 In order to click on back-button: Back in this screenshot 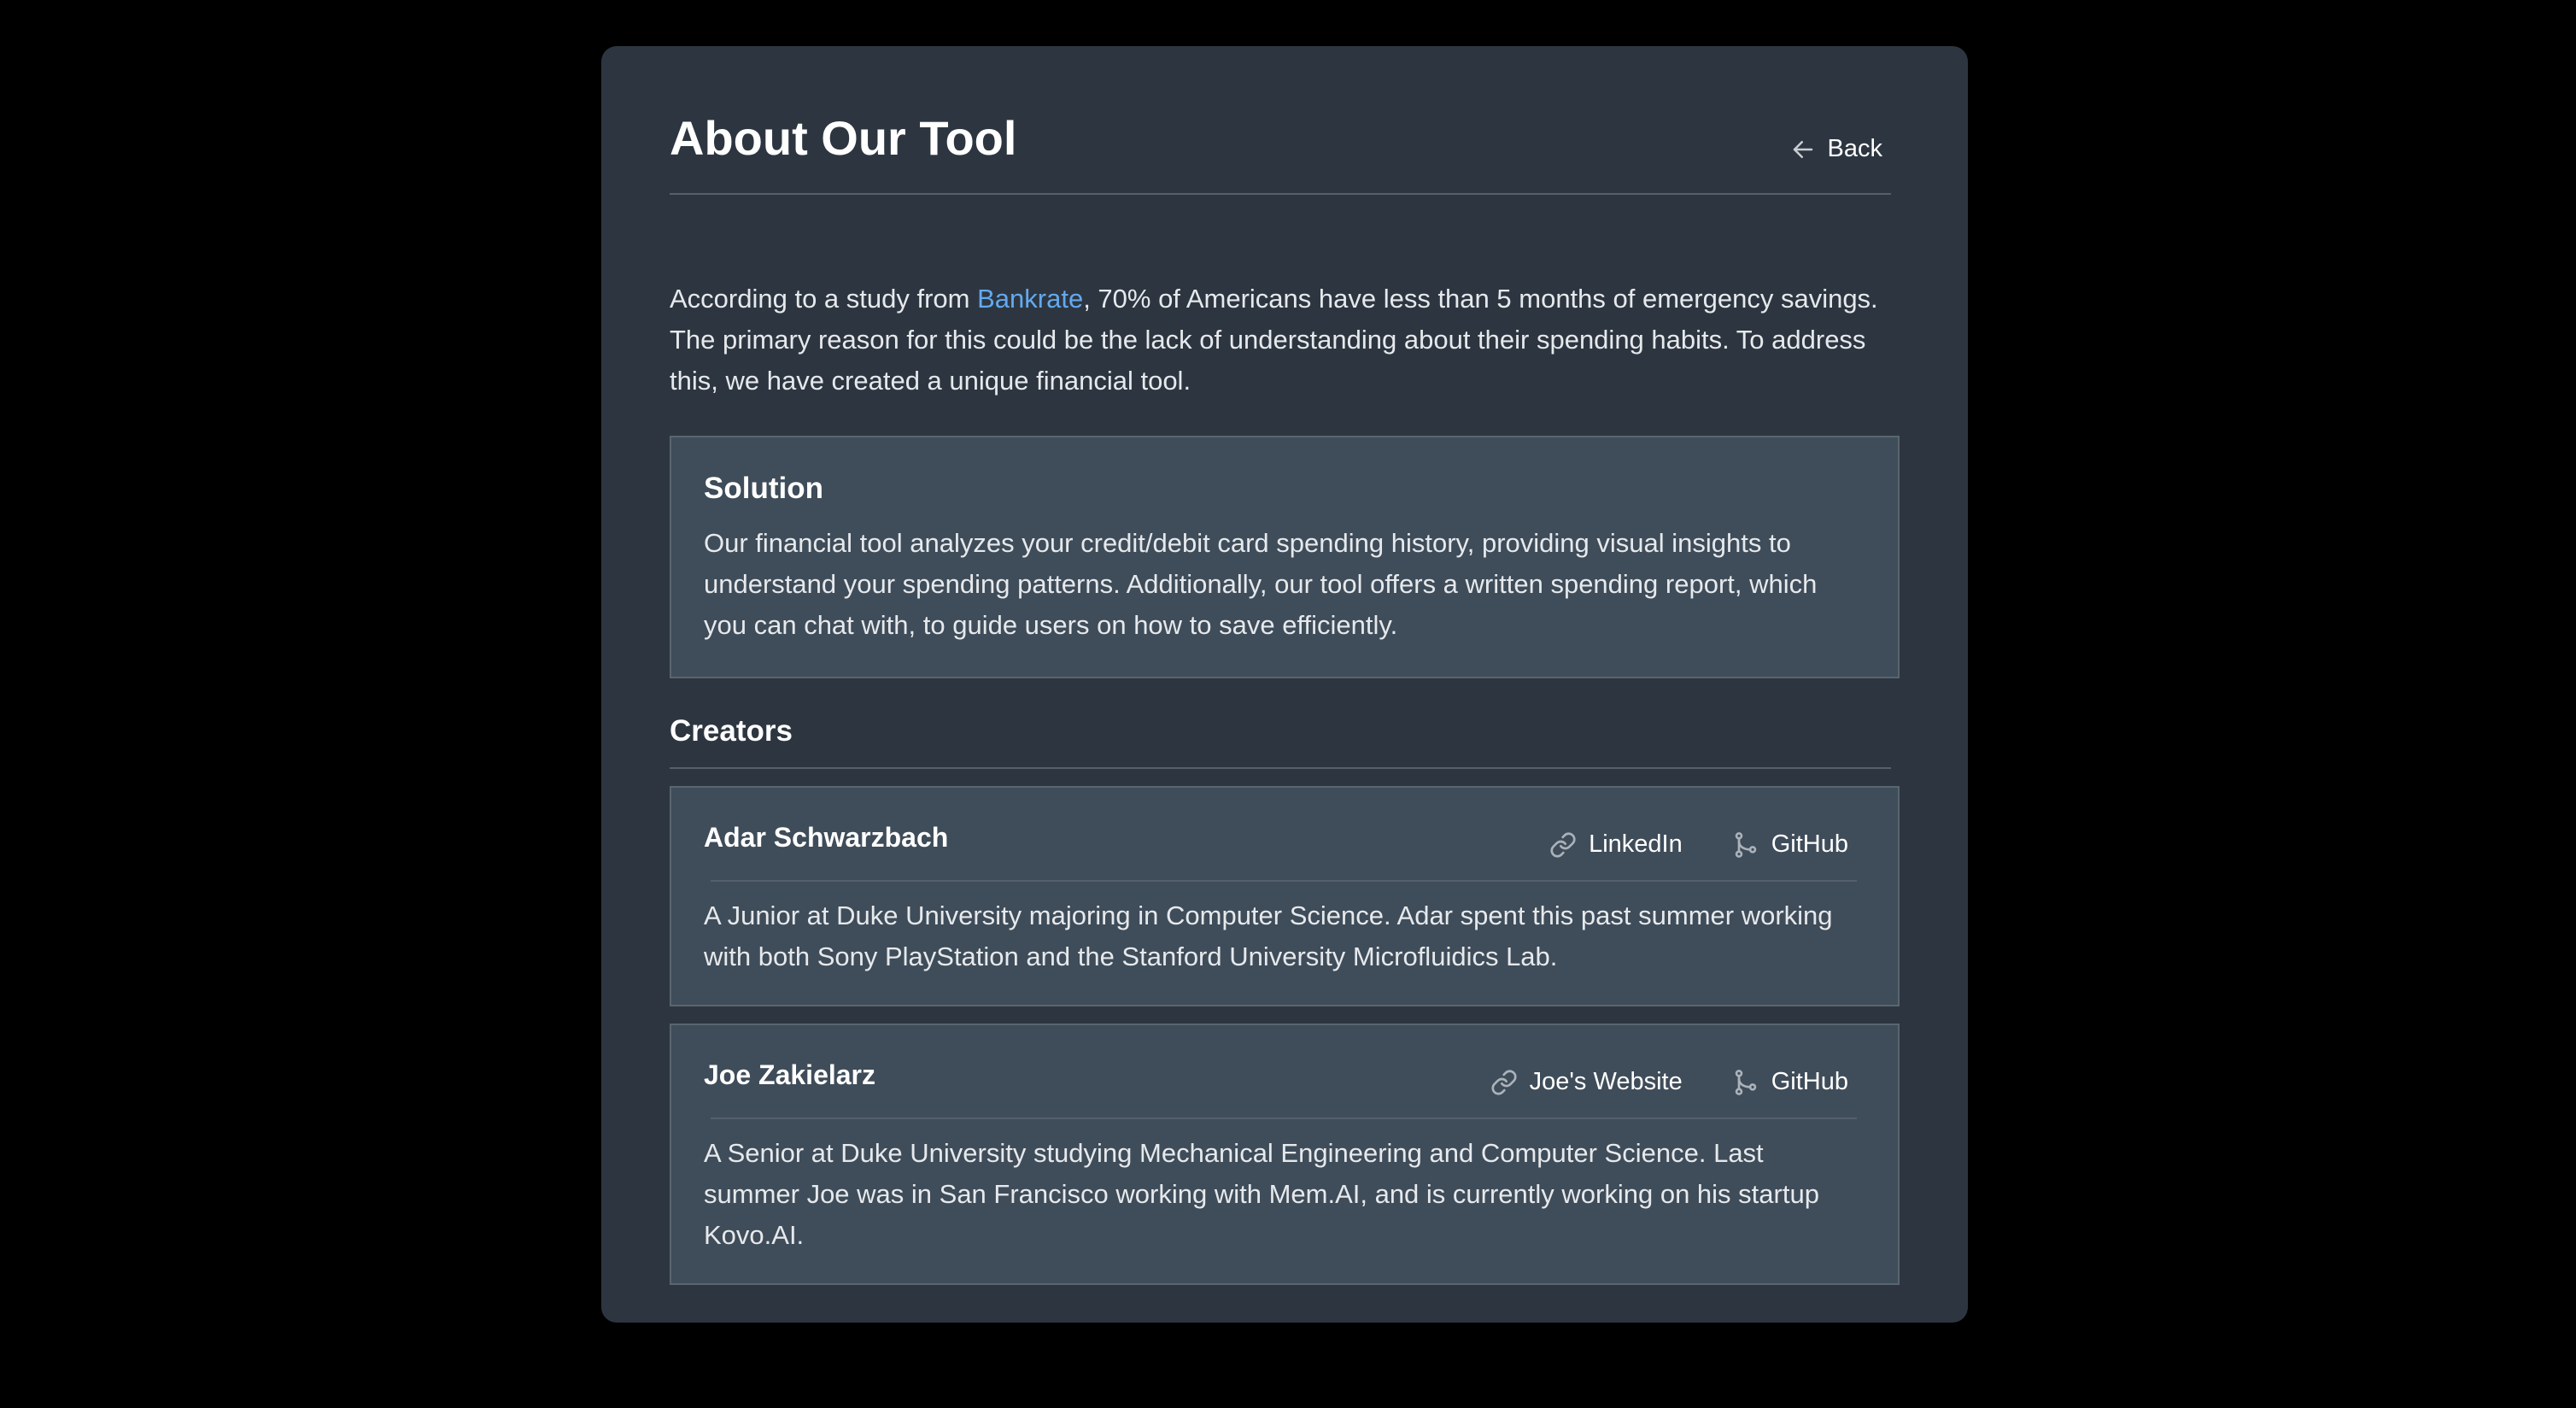, I will do `click(1836, 149)`.